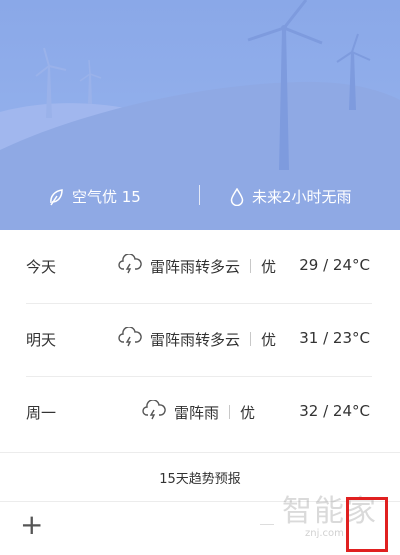  What do you see at coordinates (237, 196) in the screenshot?
I see `drop-icon` at bounding box center [237, 196].